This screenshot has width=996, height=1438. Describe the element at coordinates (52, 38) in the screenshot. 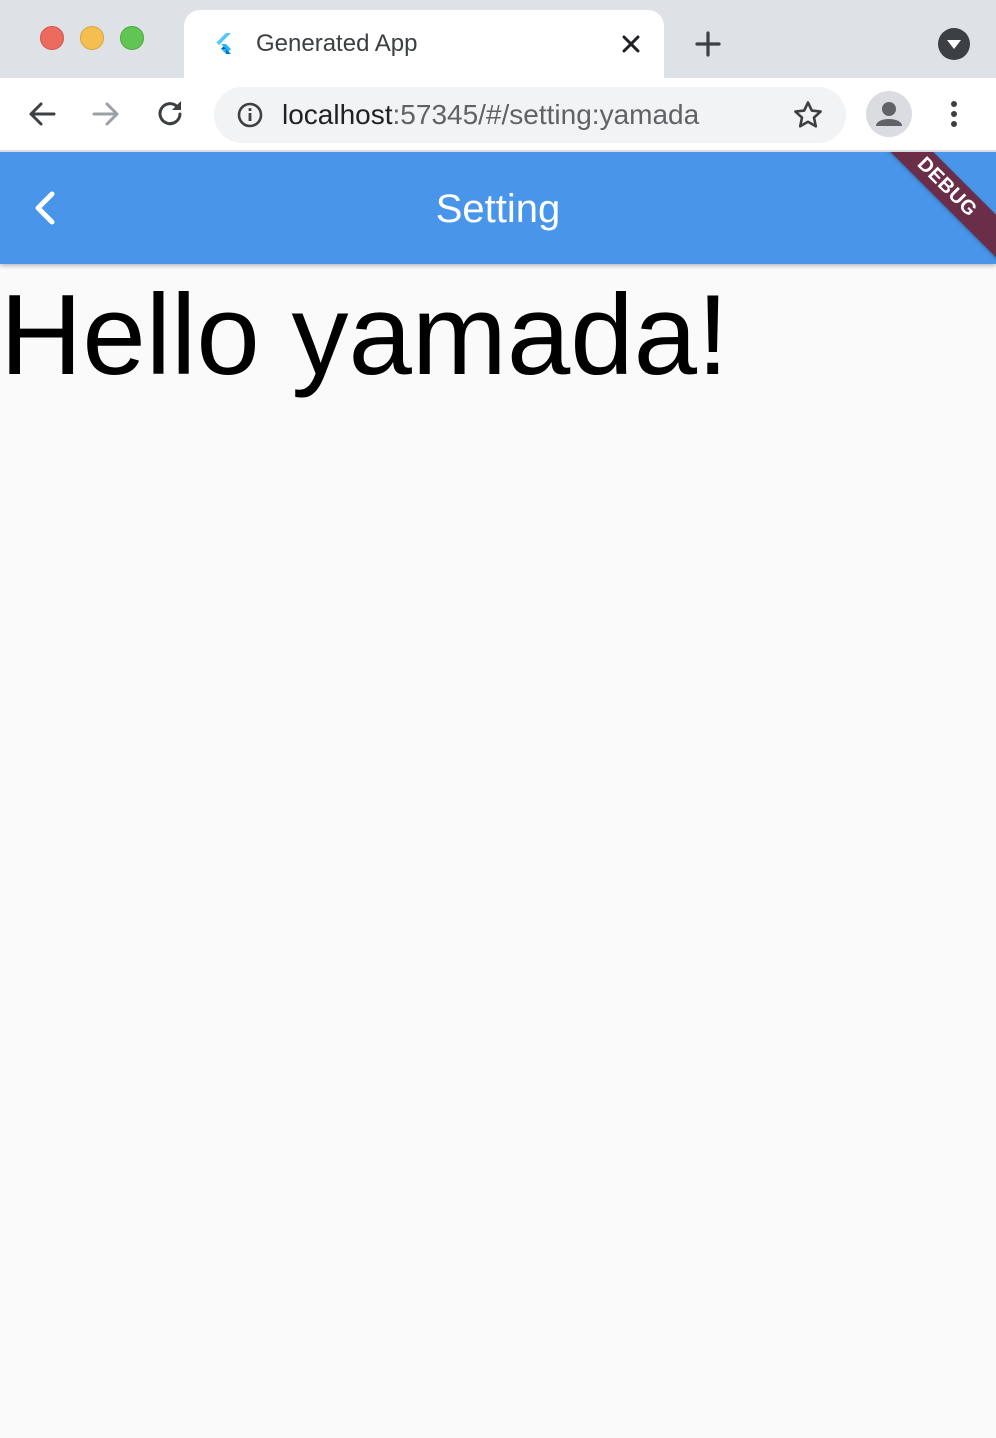

I see `window-close-button` at that location.